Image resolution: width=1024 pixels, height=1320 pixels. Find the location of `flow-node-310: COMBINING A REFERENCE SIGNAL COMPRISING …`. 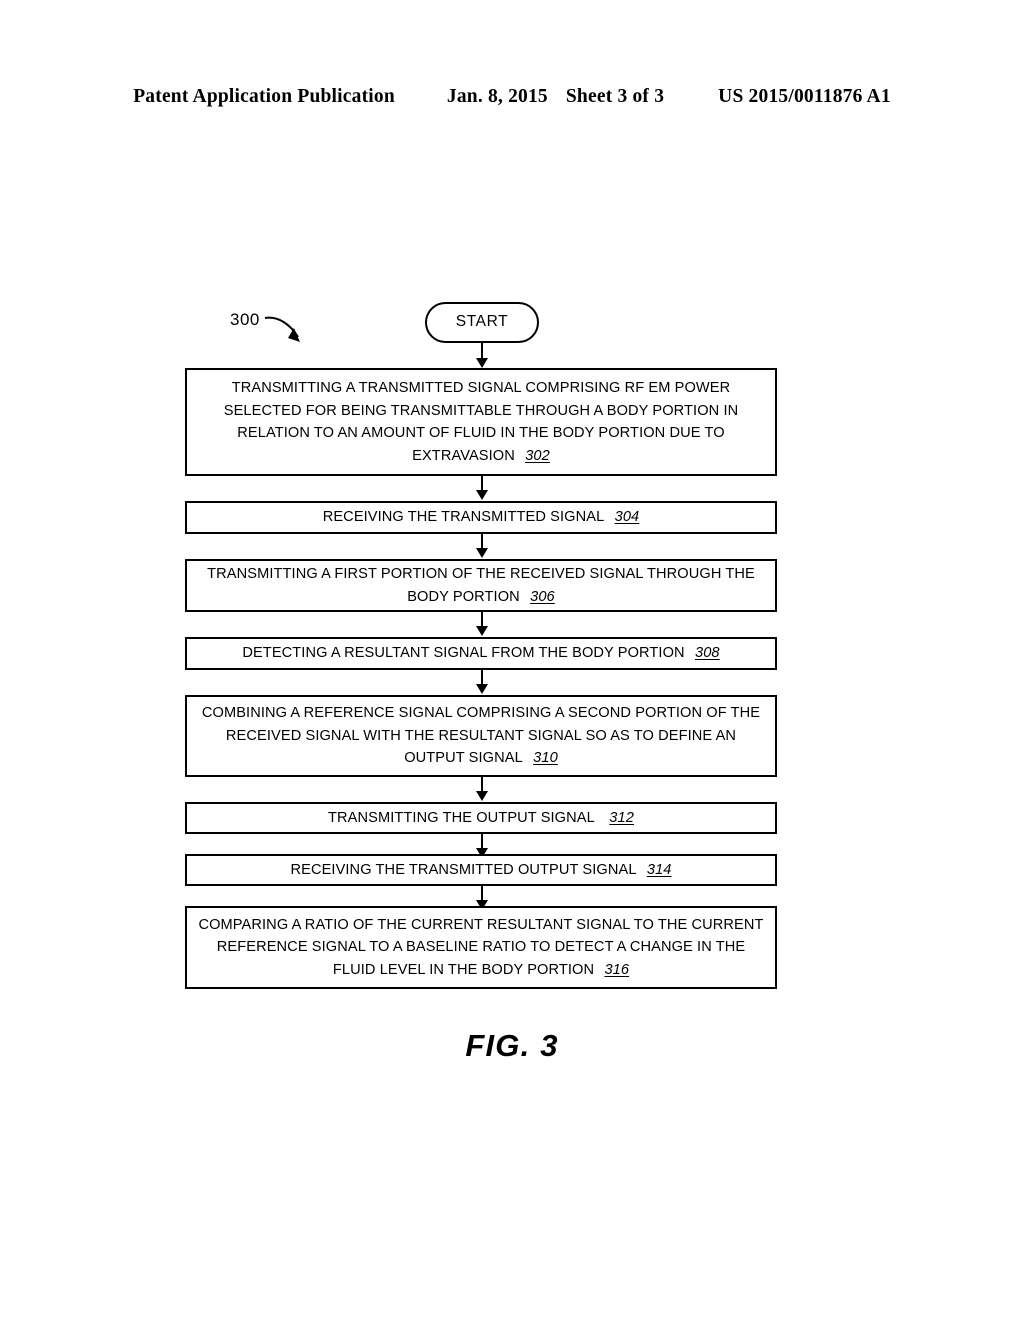

flow-node-310: COMBINING A REFERENCE SIGNAL COMPRISING … is located at coordinates (481, 736).